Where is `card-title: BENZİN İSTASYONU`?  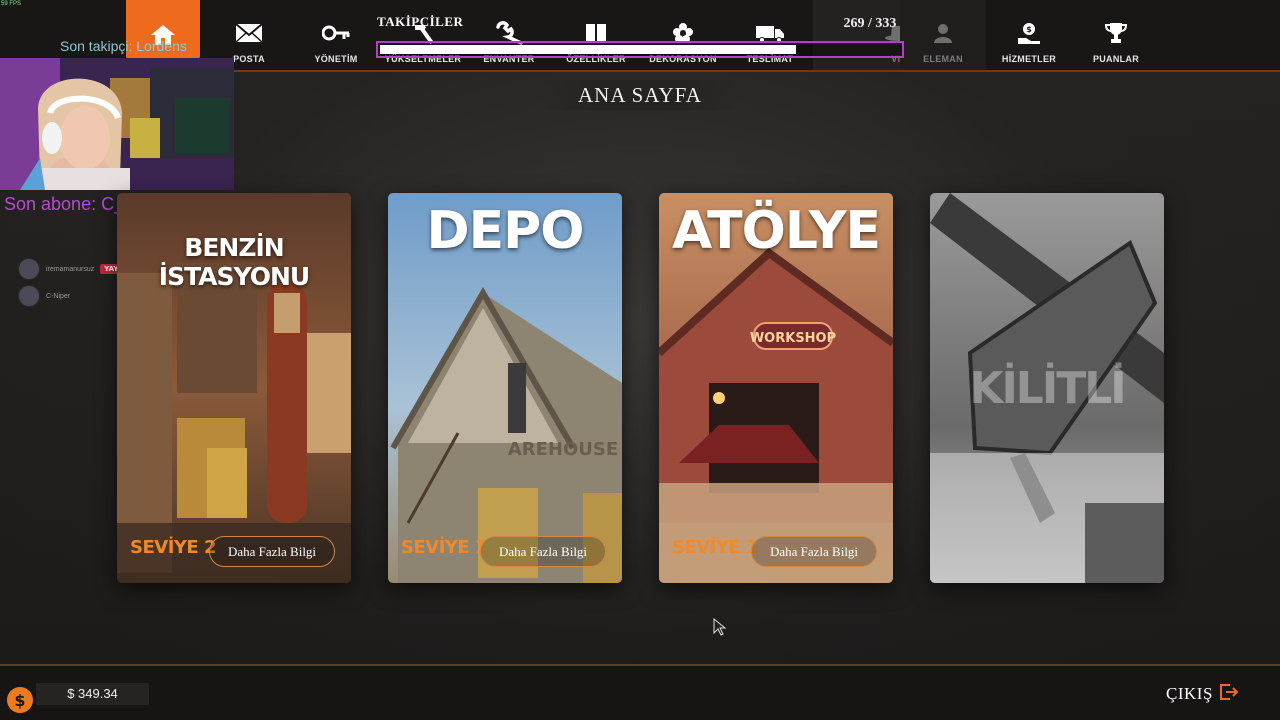 card-title: BENZİN İSTASYONU is located at coordinates (234, 262).